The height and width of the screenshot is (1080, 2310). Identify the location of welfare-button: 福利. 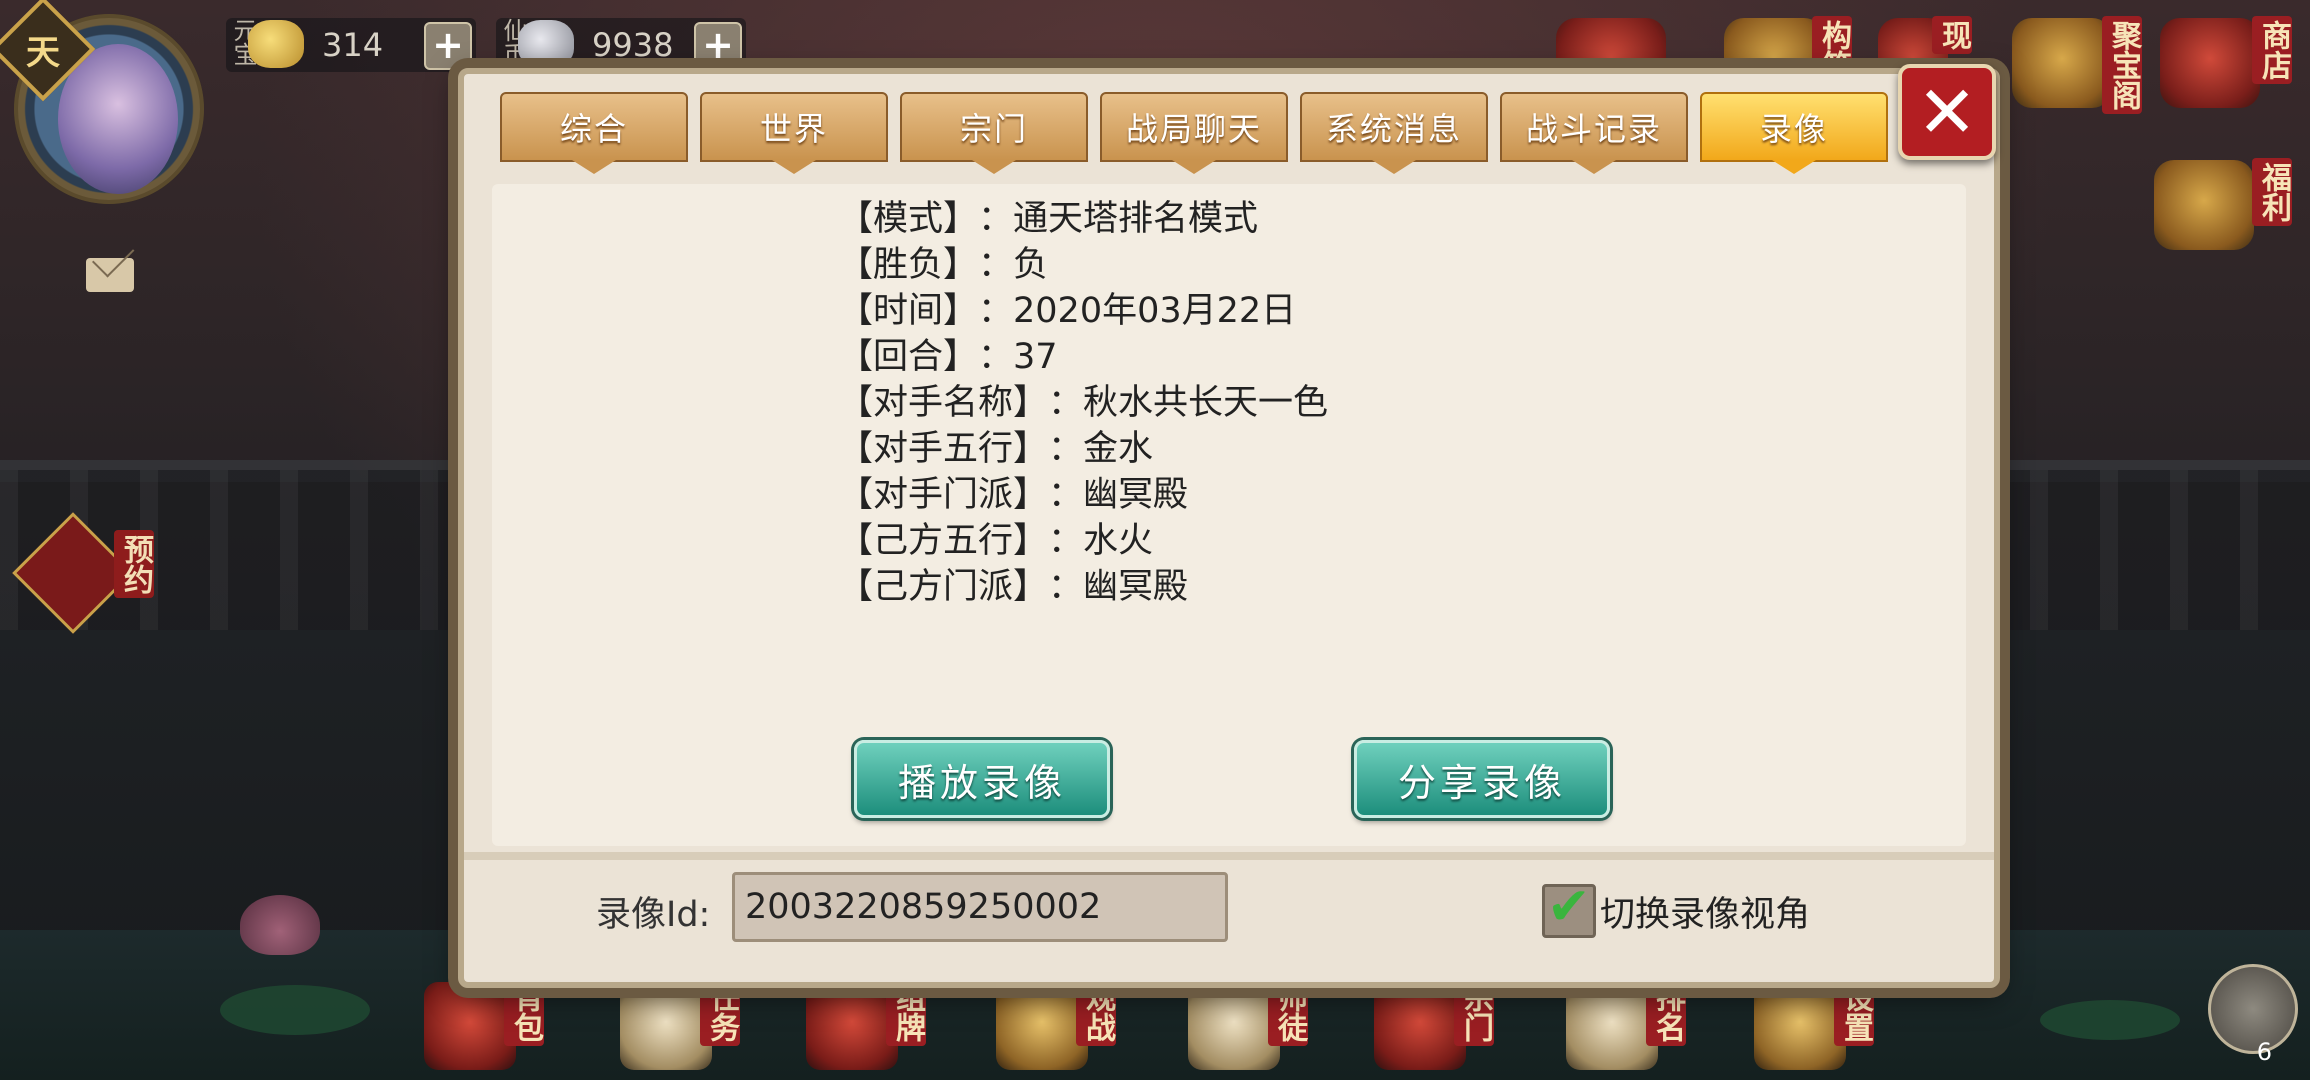
(2224, 210).